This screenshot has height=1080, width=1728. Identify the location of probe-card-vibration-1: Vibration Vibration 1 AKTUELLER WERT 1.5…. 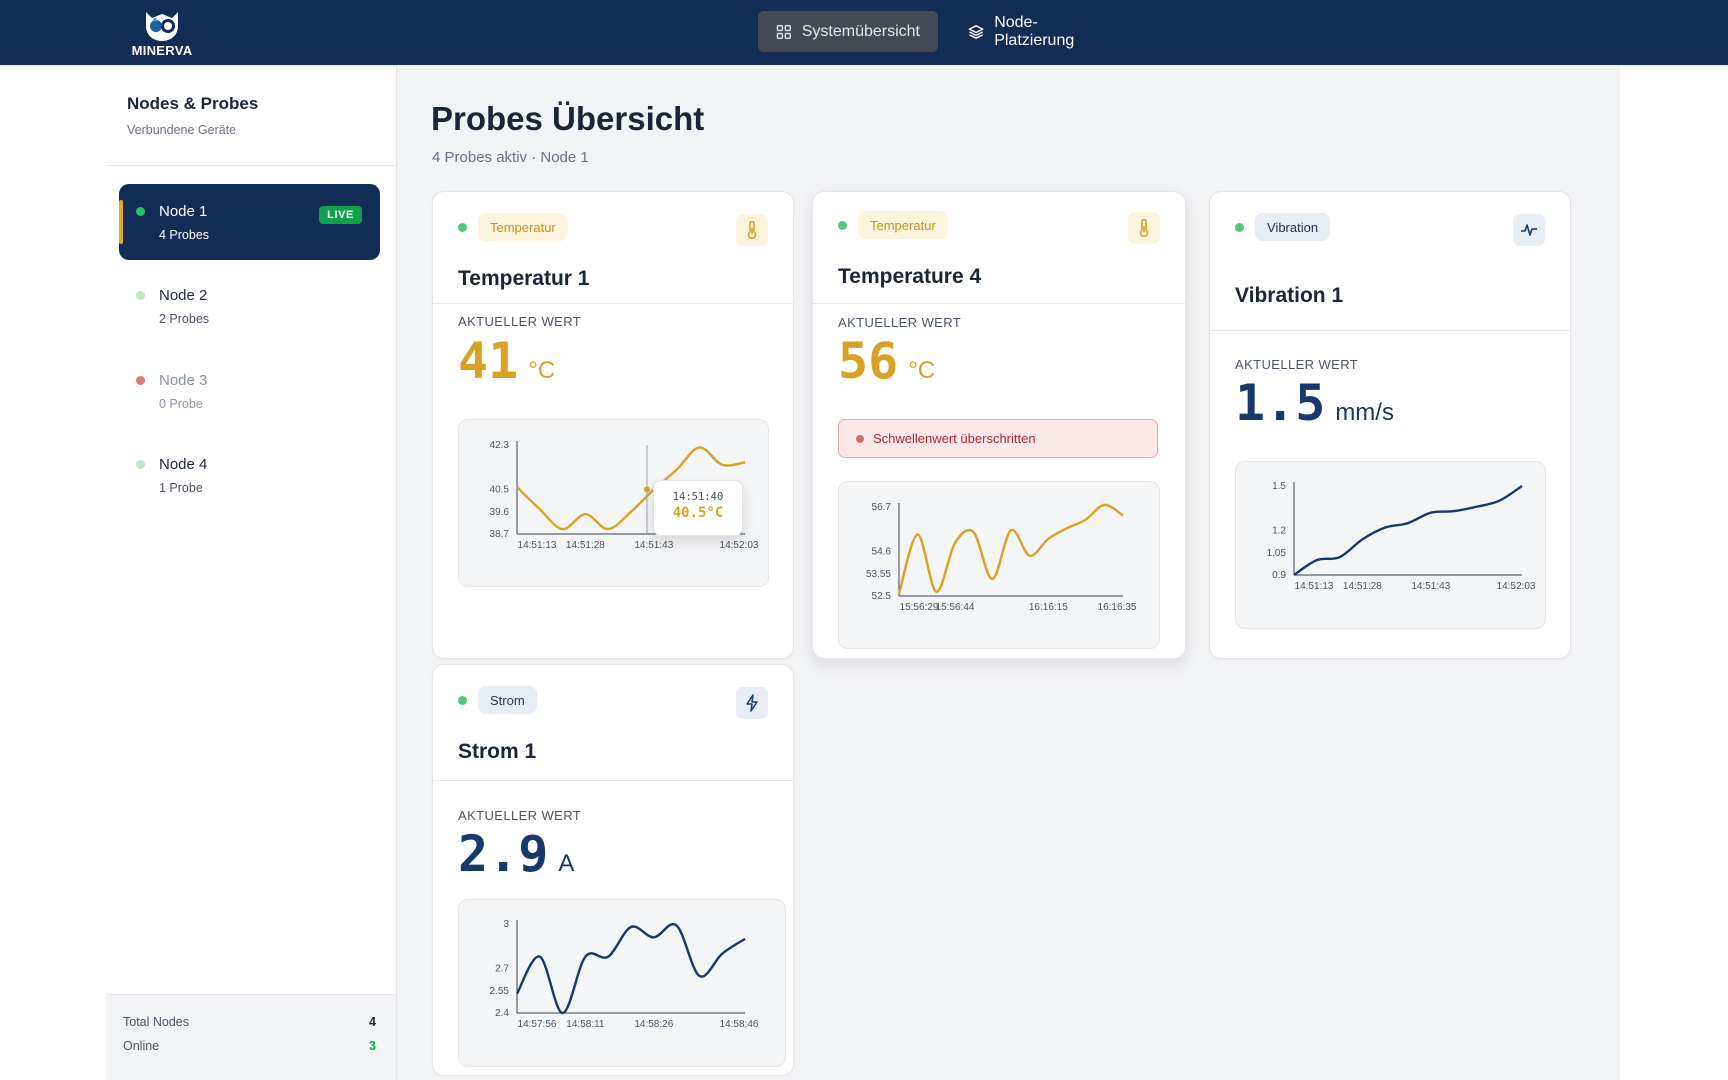
(1390, 425).